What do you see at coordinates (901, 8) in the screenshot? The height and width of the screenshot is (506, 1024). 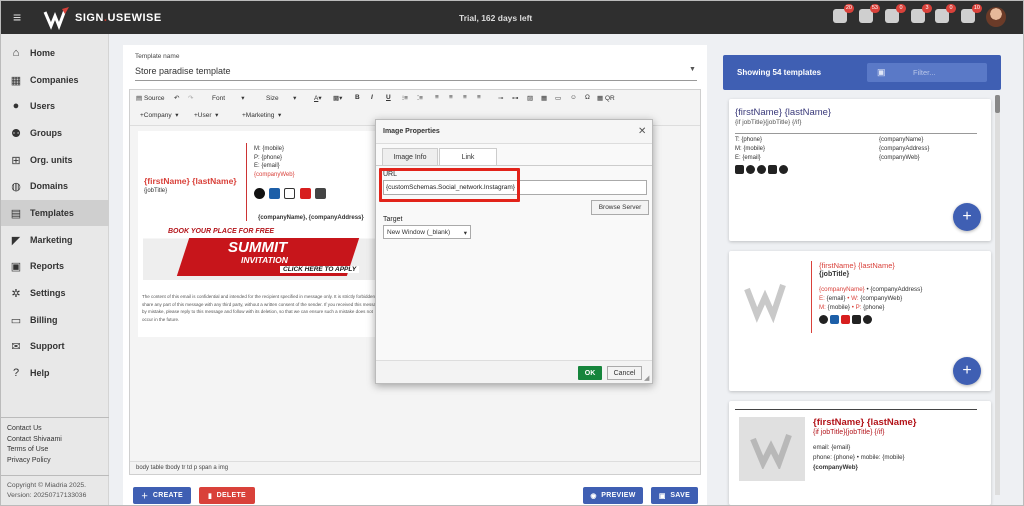 I see `groups-badge: 0` at bounding box center [901, 8].